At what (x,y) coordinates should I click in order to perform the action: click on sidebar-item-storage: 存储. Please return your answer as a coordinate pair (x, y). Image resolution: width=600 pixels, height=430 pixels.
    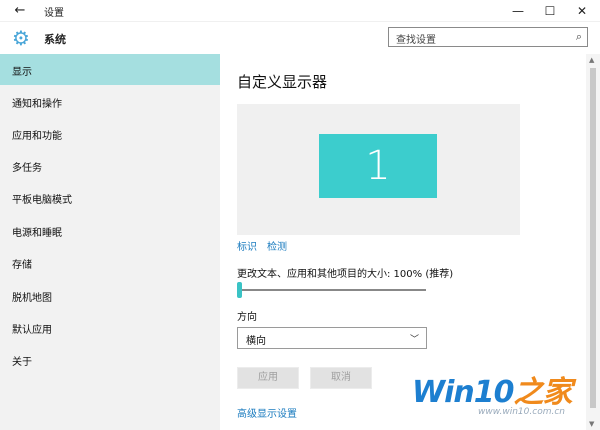
    Looking at the image, I should click on (110, 262).